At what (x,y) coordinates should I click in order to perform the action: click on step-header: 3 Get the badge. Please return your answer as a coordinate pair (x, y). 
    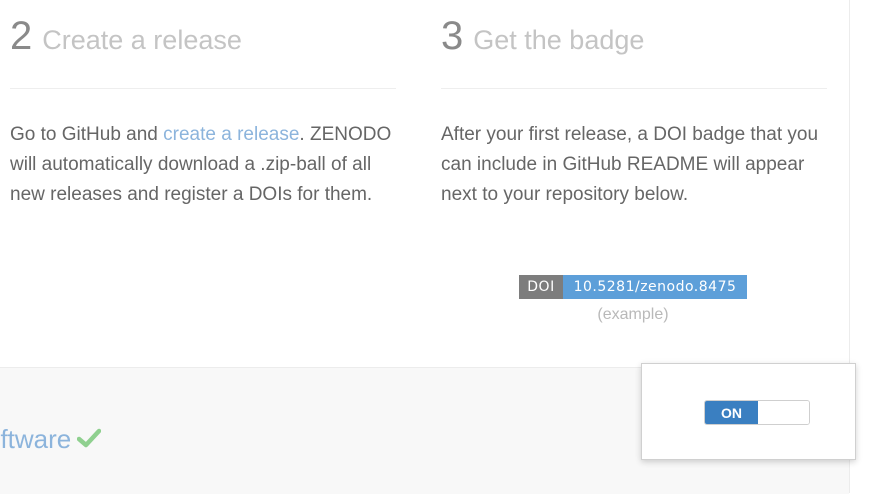
    Looking at the image, I should click on (542, 36).